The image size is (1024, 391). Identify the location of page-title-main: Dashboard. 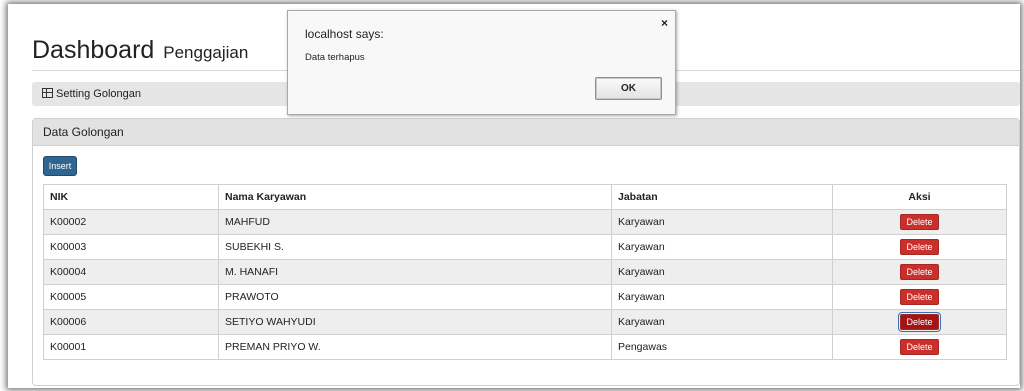
(93, 50).